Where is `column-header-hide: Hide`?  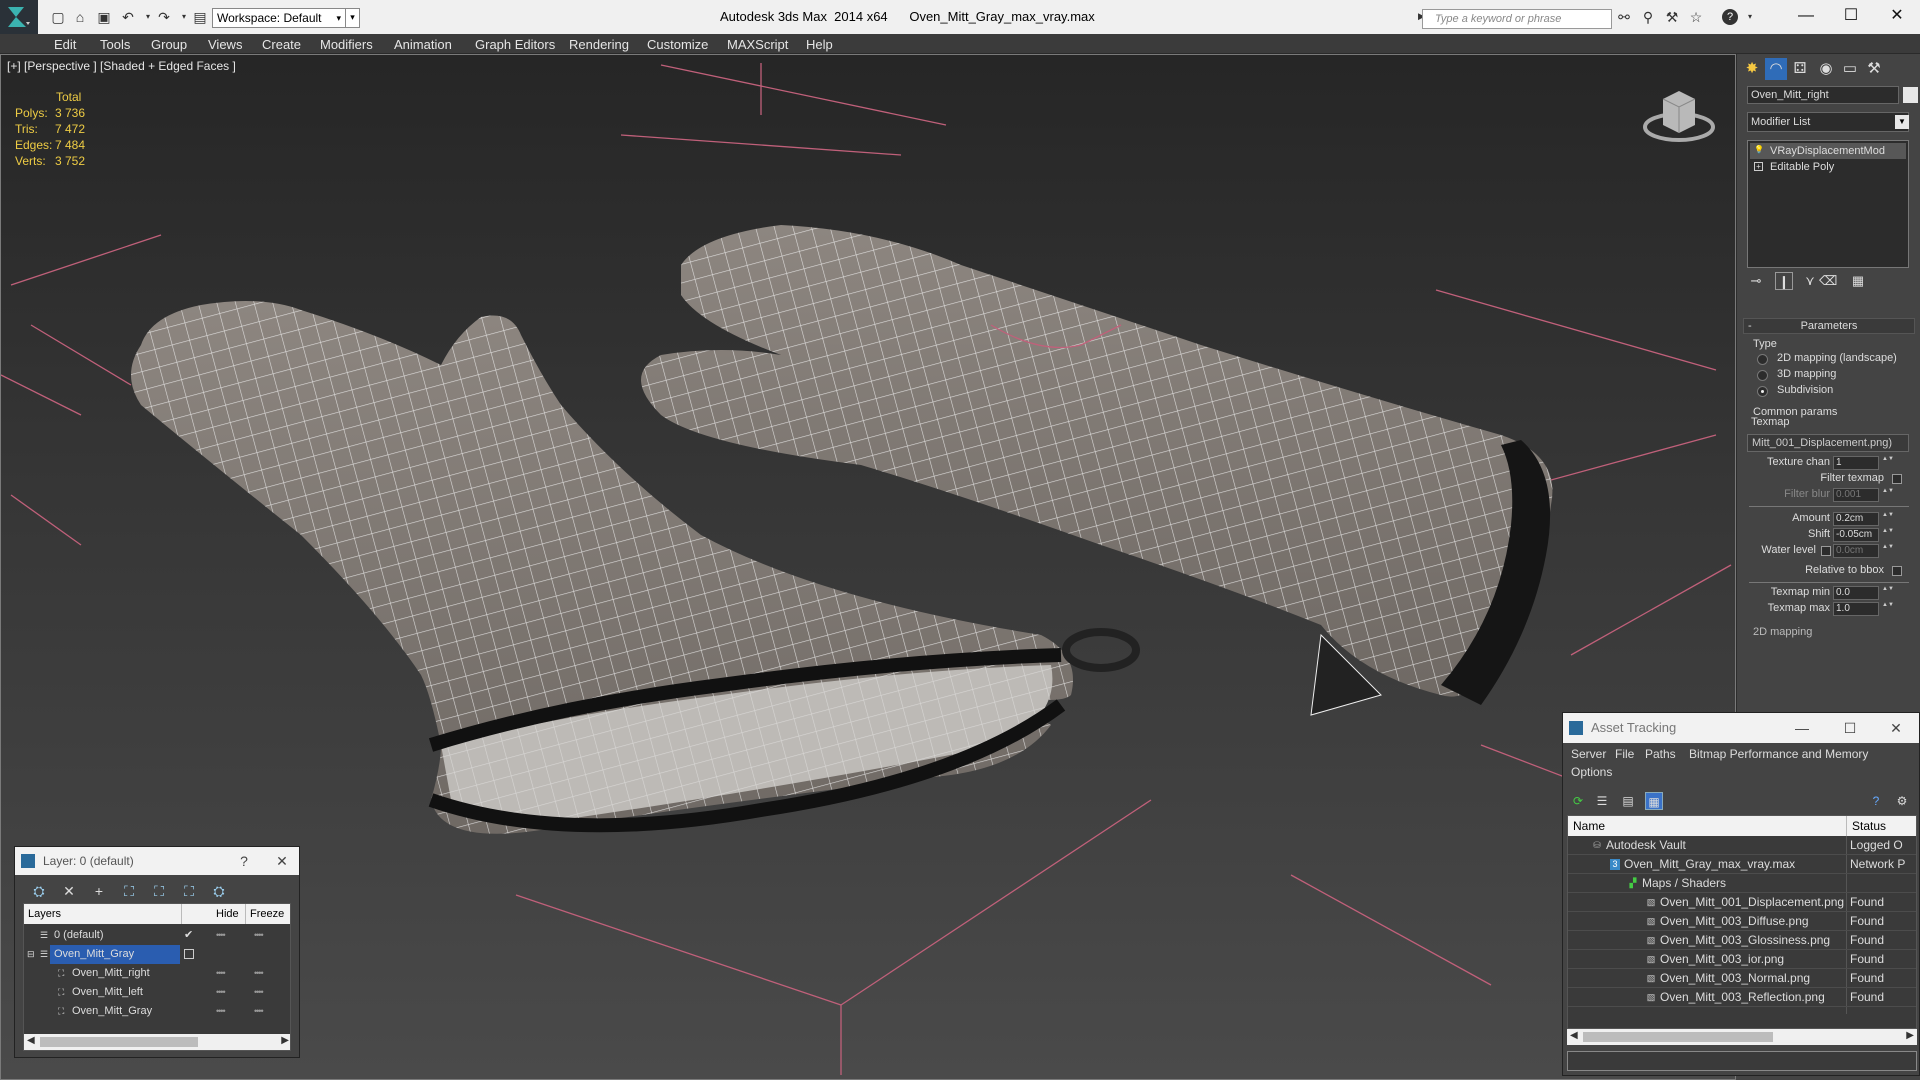
column-header-hide: Hide is located at coordinates (229, 914).